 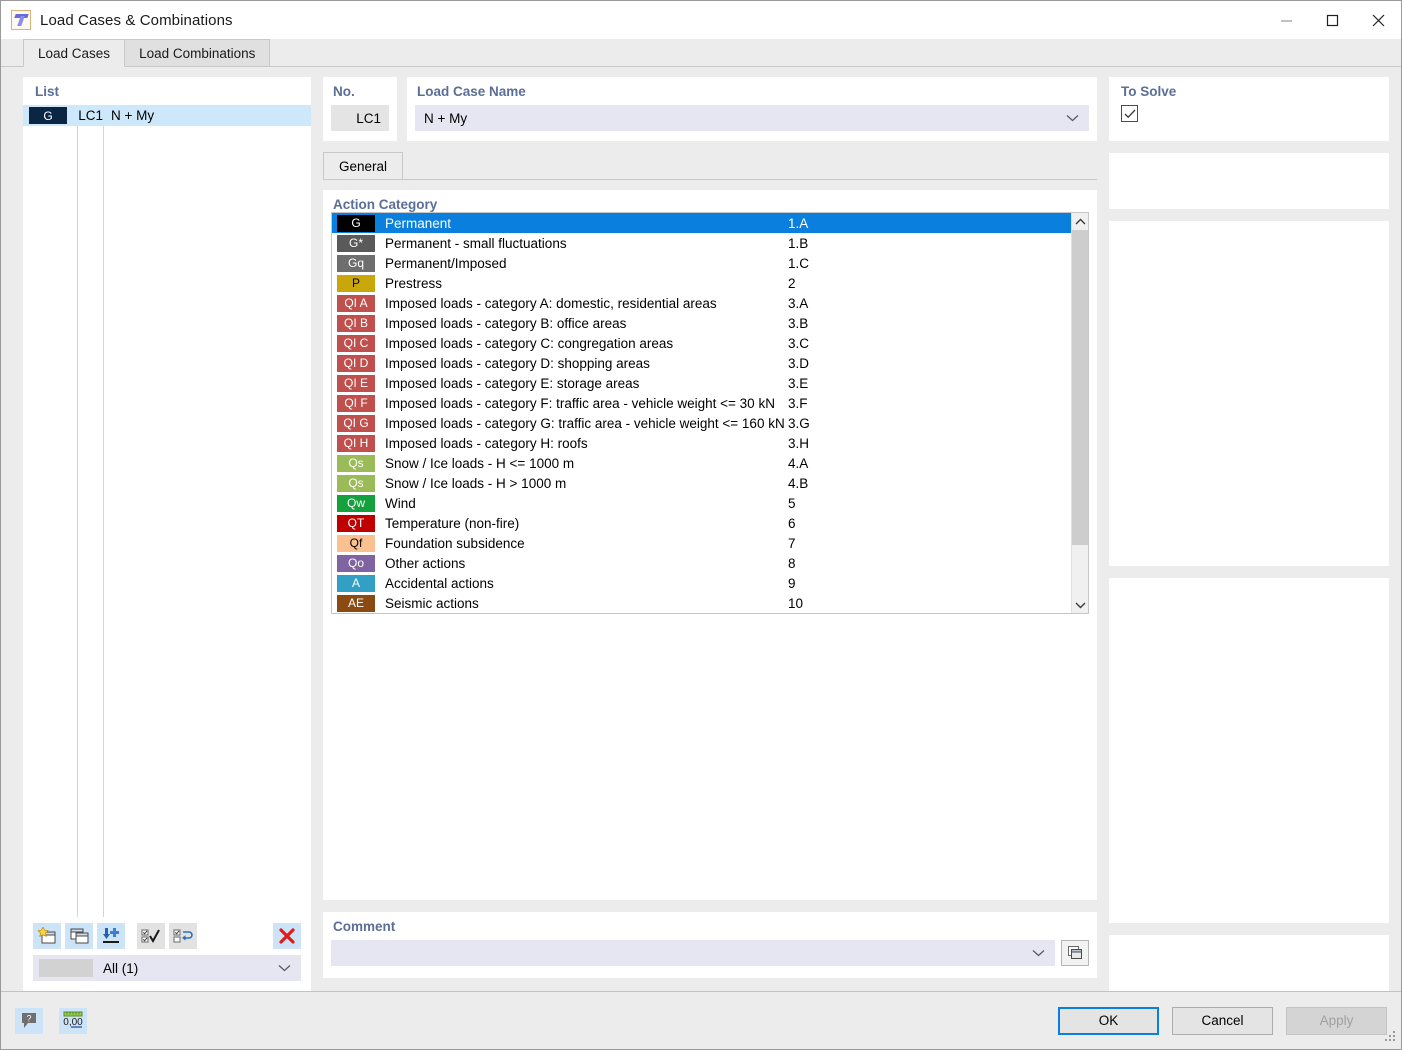 I want to click on tab-load-cases: Load Cases, so click(x=74, y=53).